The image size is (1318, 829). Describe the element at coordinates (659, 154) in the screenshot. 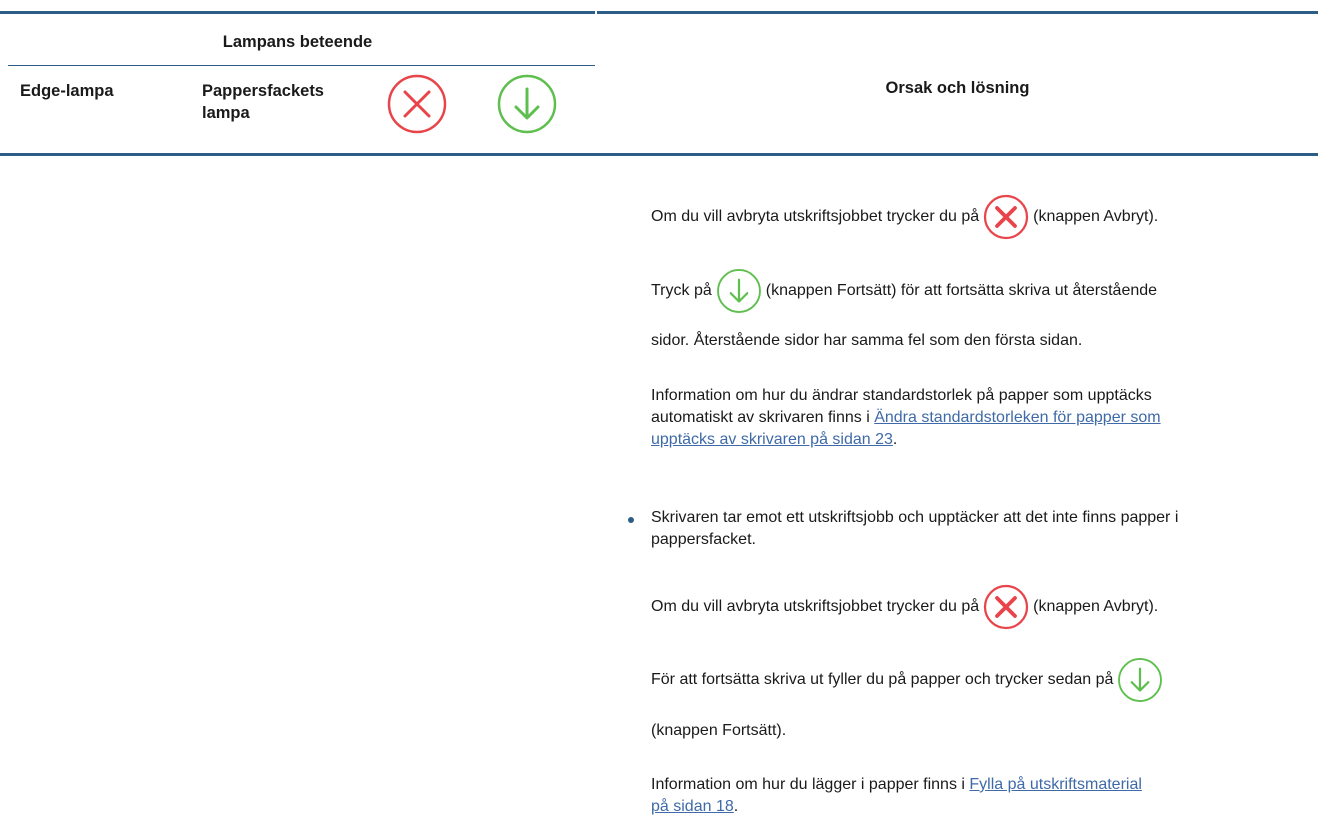

I see `table-header-rule` at that location.